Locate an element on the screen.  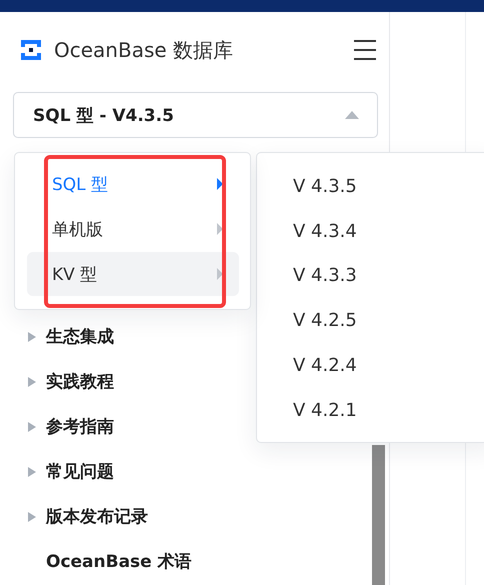
menu-icon is located at coordinates (365, 50).